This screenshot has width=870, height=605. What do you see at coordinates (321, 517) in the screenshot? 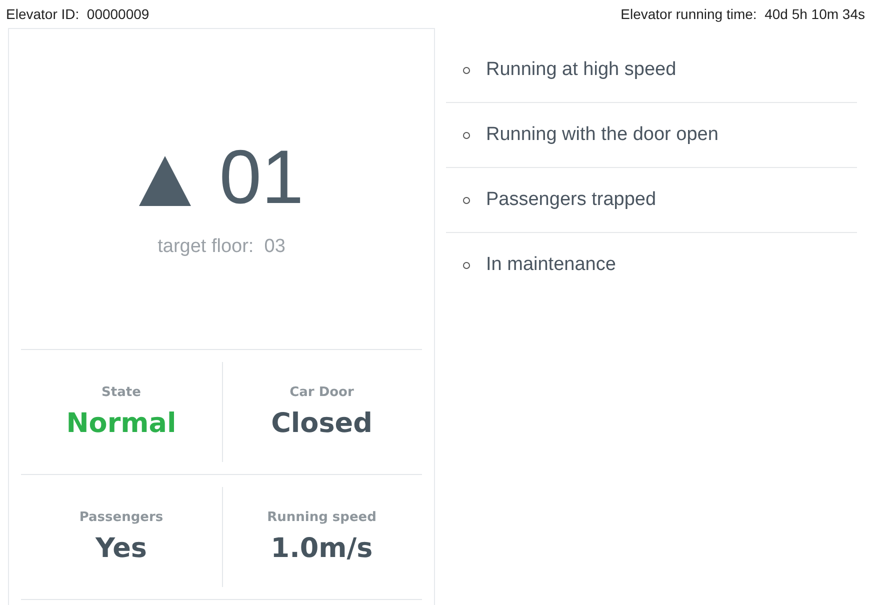
I see `stat-label: Running speed` at bounding box center [321, 517].